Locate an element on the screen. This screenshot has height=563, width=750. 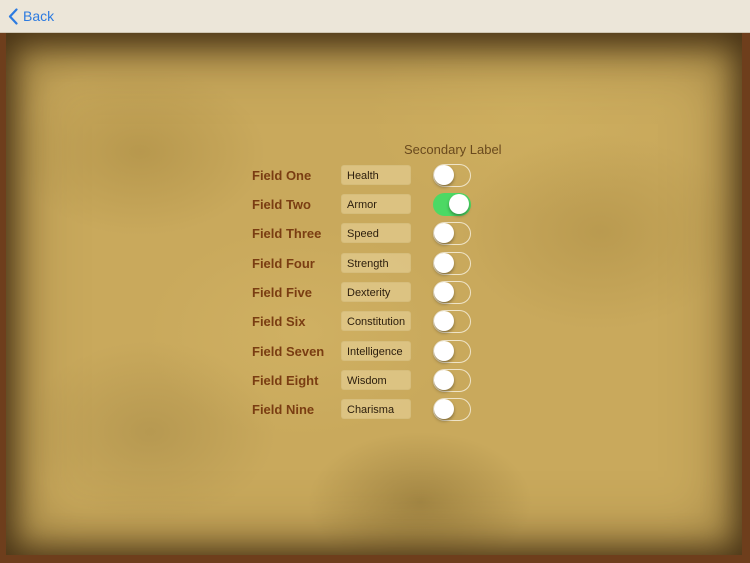
field-row: Field Five Dexterity is located at coordinates (367, 292).